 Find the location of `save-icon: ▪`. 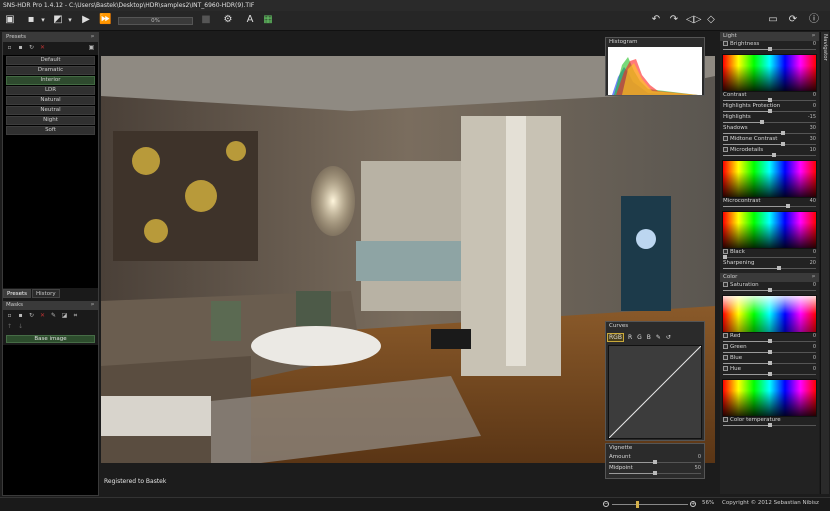

save-icon: ▪ is located at coordinates (31, 20).